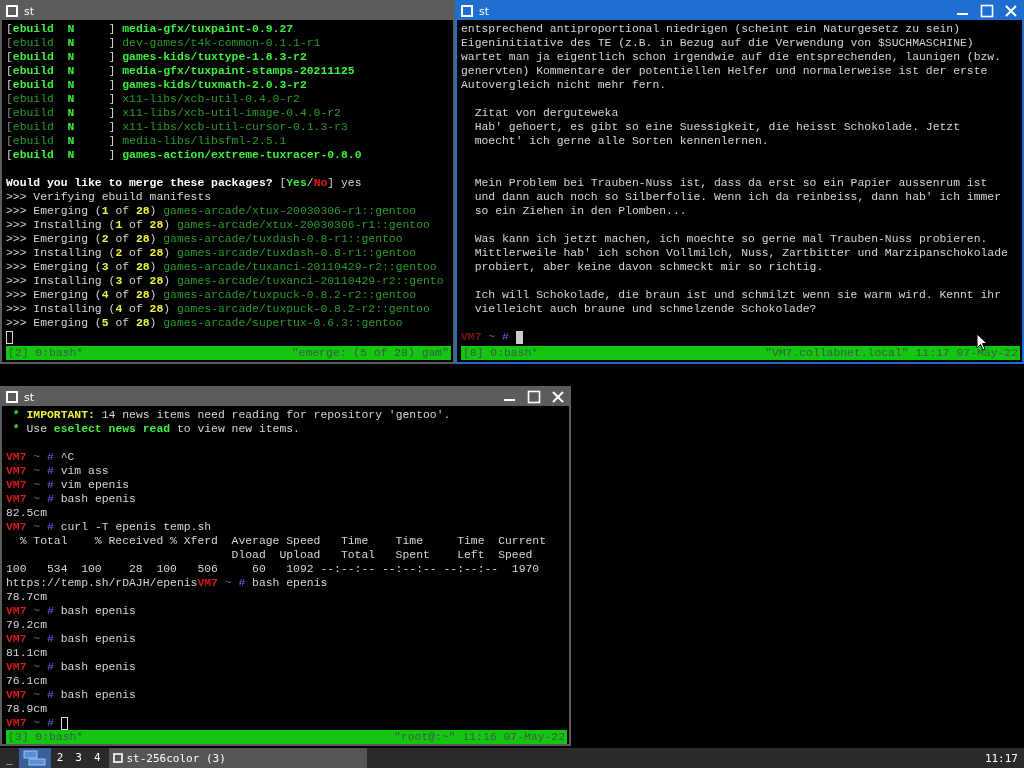  What do you see at coordinates (46, 737) in the screenshot?
I see `status-text: [3] 0:bash*` at bounding box center [46, 737].